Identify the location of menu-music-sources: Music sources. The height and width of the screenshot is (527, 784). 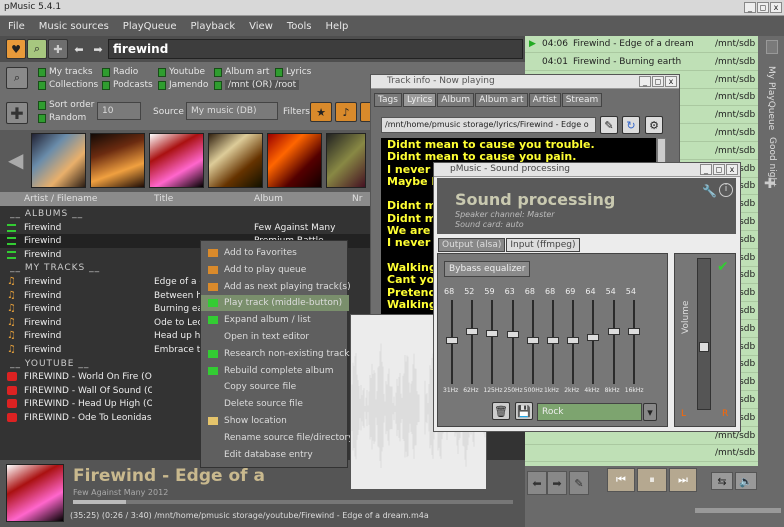
(74, 26).